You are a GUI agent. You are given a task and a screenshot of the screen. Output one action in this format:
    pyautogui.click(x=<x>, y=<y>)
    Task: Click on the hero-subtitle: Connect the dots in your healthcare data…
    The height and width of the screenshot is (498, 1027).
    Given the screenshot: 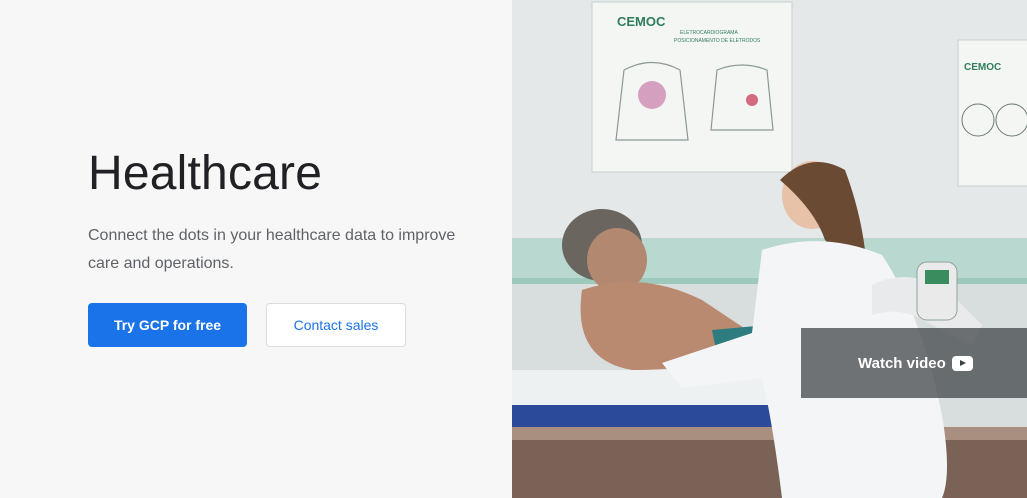 What is the action you would take?
    pyautogui.click(x=272, y=249)
    